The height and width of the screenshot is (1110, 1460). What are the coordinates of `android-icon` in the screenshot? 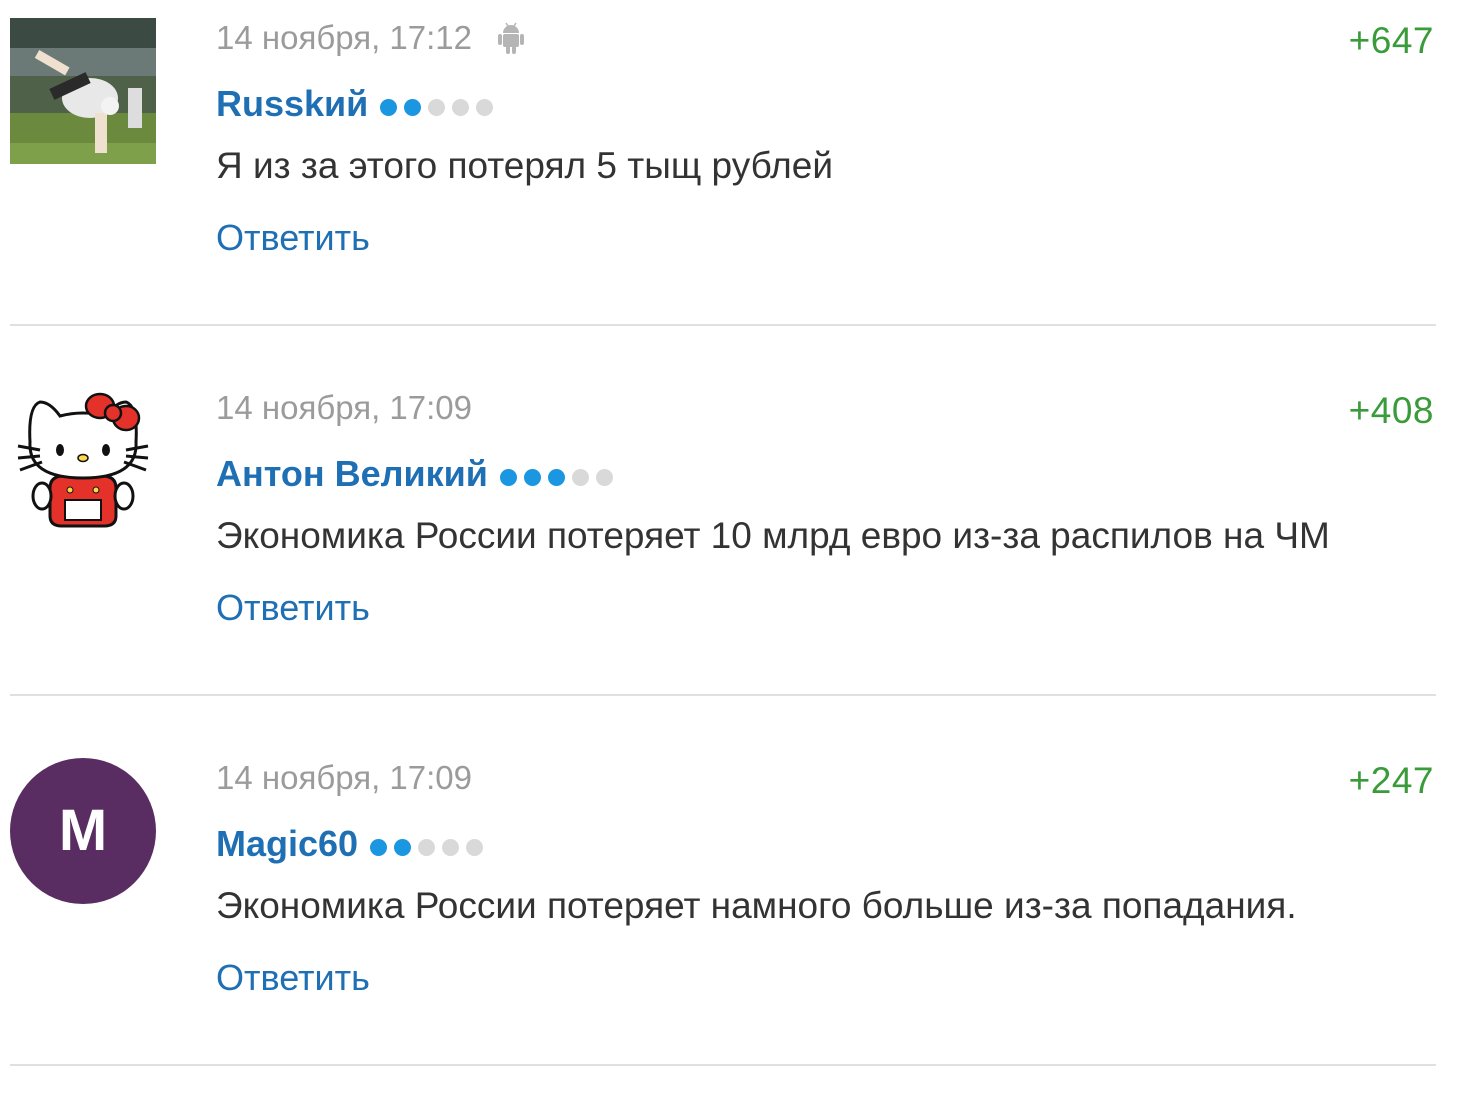 It's located at (511, 38).